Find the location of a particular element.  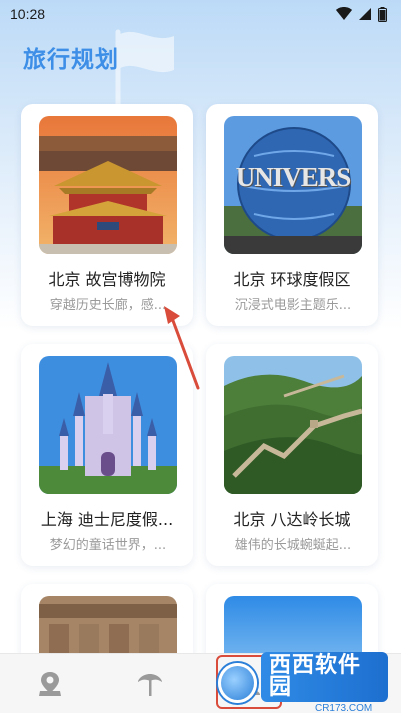

disney-castle-image is located at coordinates (108, 425).